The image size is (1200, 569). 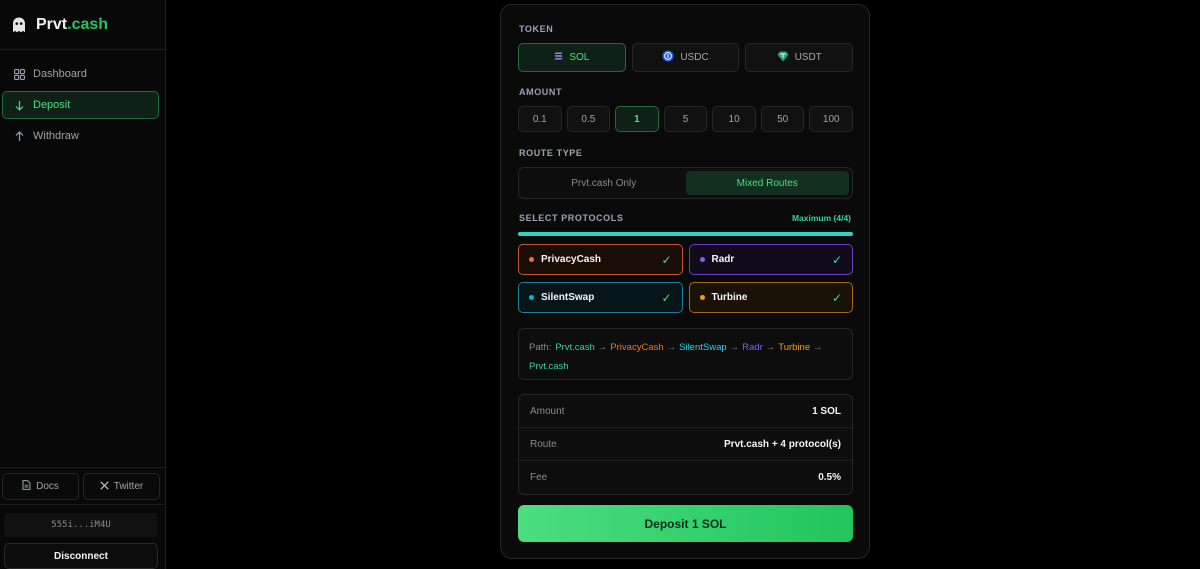 What do you see at coordinates (541, 92) in the screenshot?
I see `amount-section-label: AMOUNT` at bounding box center [541, 92].